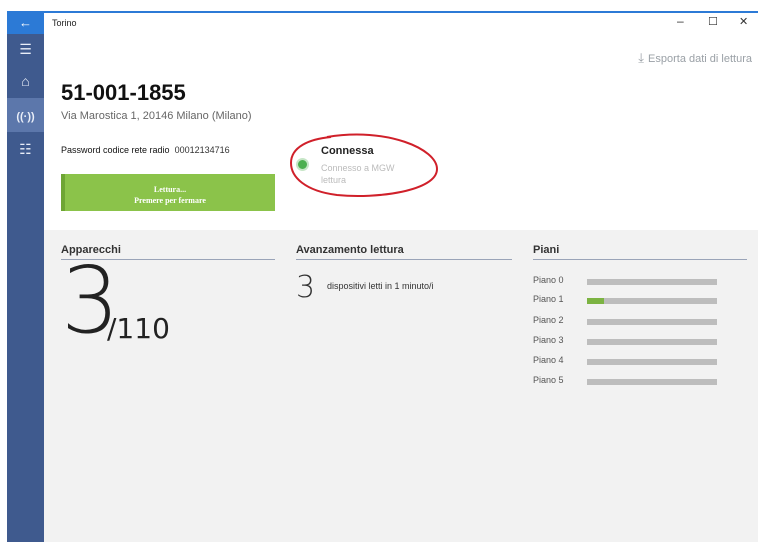 This screenshot has width=758, height=542. Describe the element at coordinates (156, 116) in the screenshot. I see `address: Via Marostica 1, 20146 Milano (Milano)` at that location.